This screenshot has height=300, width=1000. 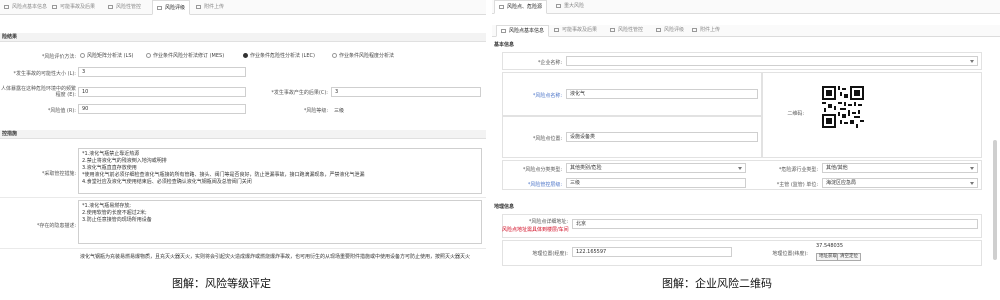 I want to click on section-basic: 基本信息, so click(x=746, y=45).